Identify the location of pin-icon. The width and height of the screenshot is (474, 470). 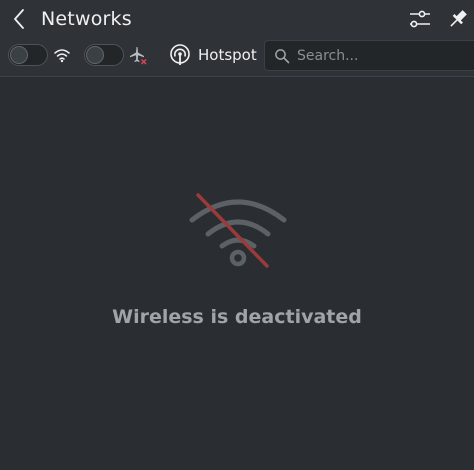
(458, 18).